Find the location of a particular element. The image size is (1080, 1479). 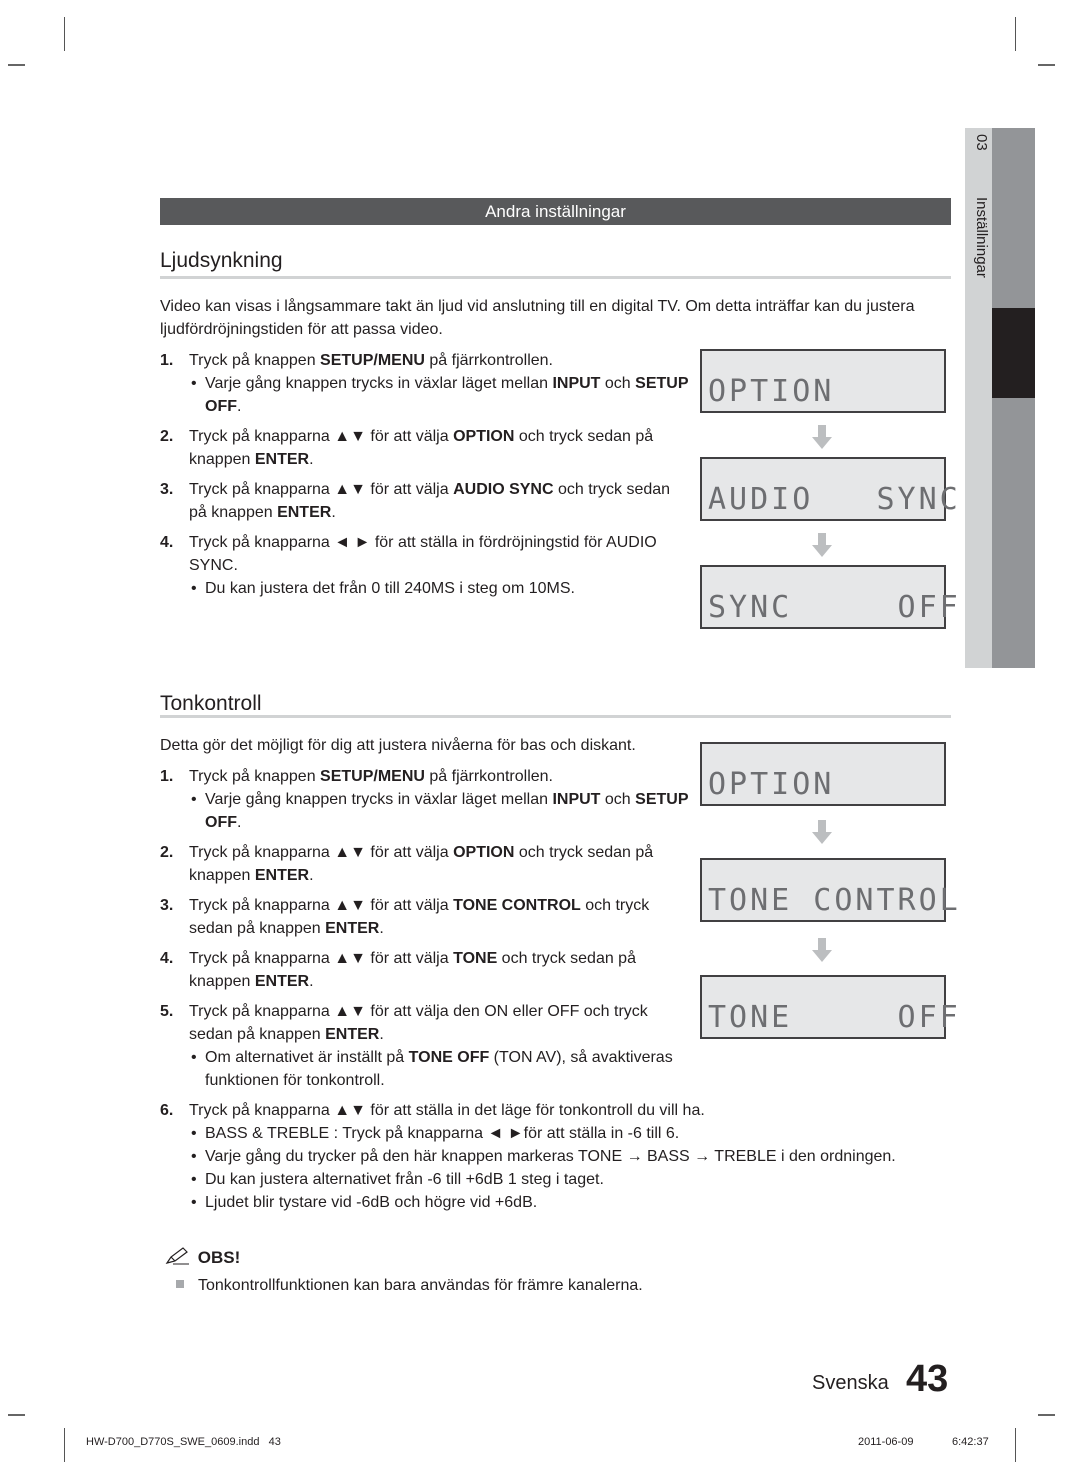

lcd-display: TONE OFF is located at coordinates (830, 1007).